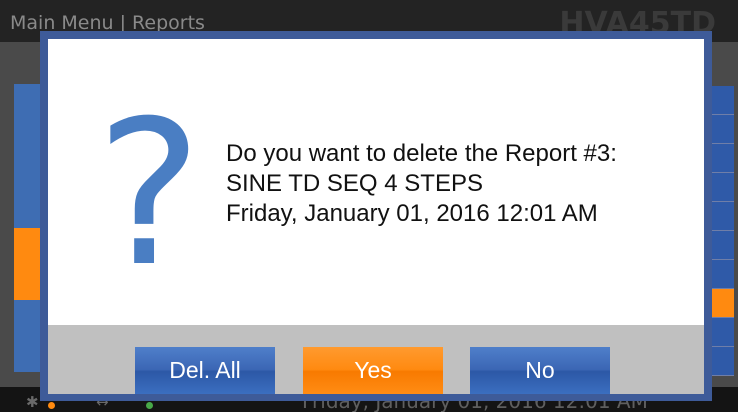  I want to click on dialog-button-bar: Del. All Yes No, so click(376, 359).